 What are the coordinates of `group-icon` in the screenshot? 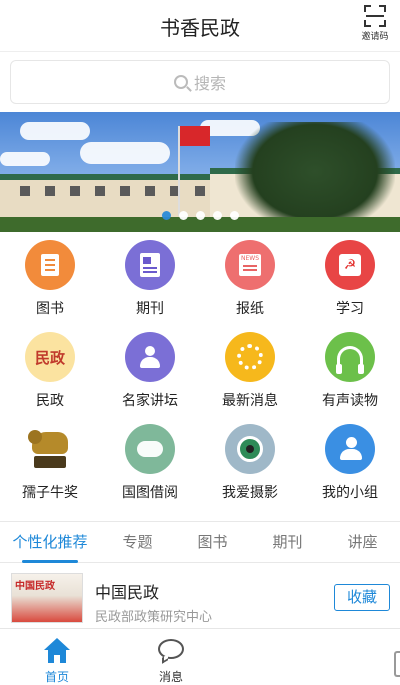 It's located at (350, 449).